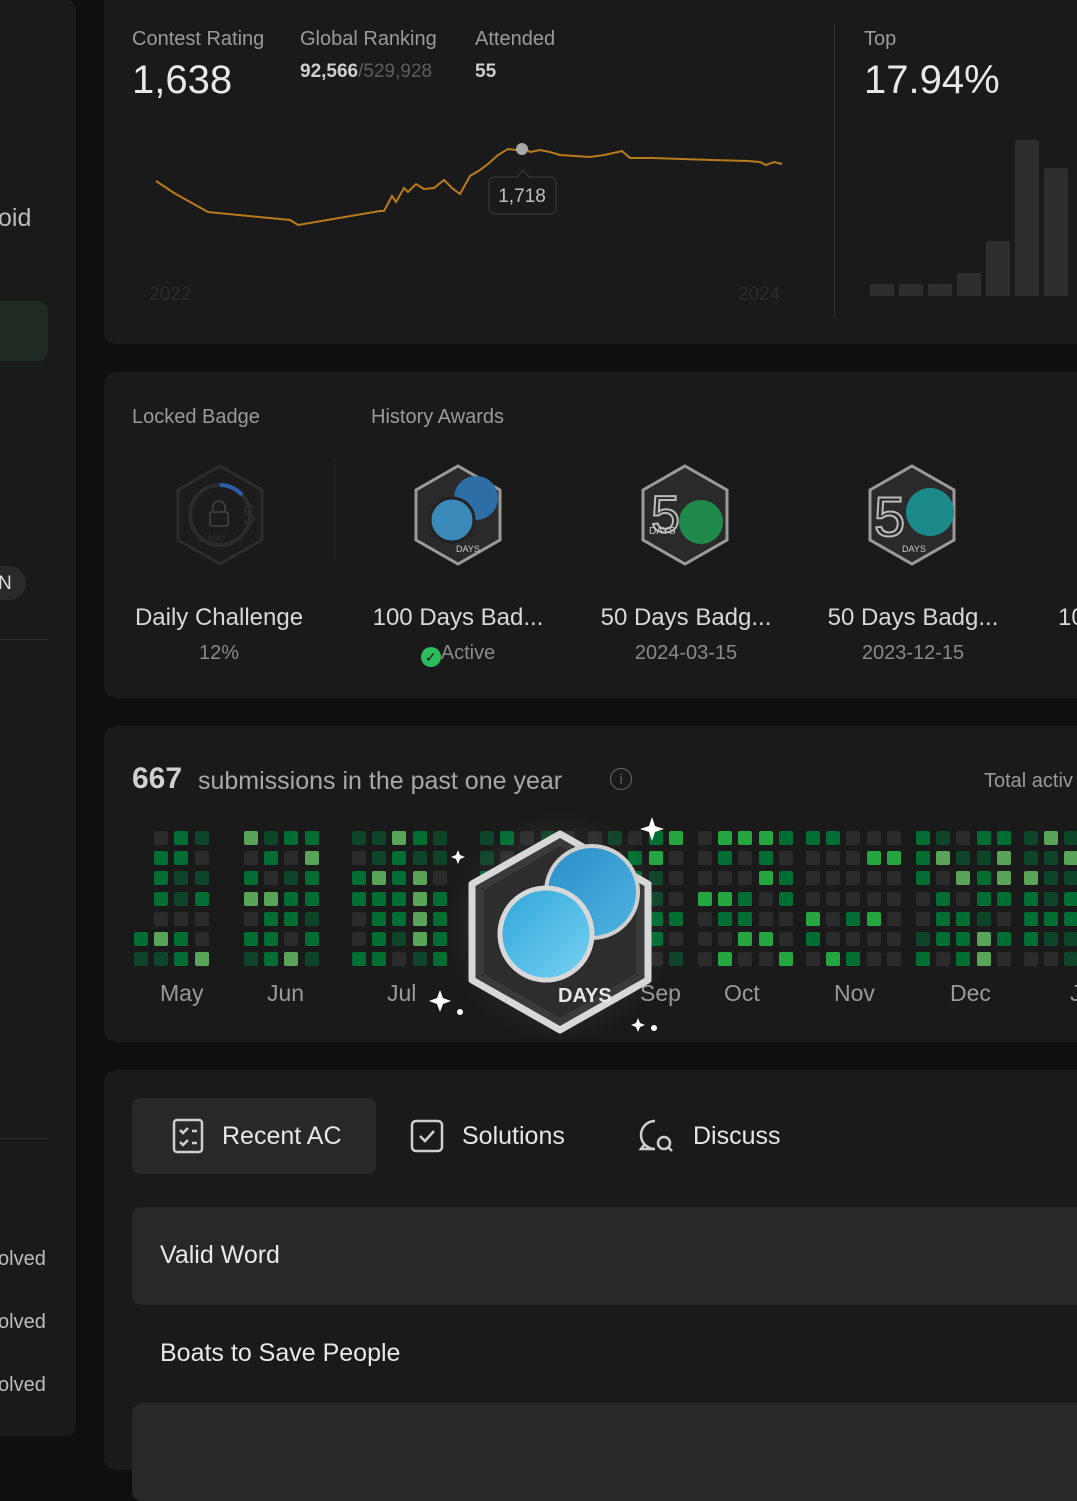  I want to click on list-item: Valid Word, so click(604, 1256).